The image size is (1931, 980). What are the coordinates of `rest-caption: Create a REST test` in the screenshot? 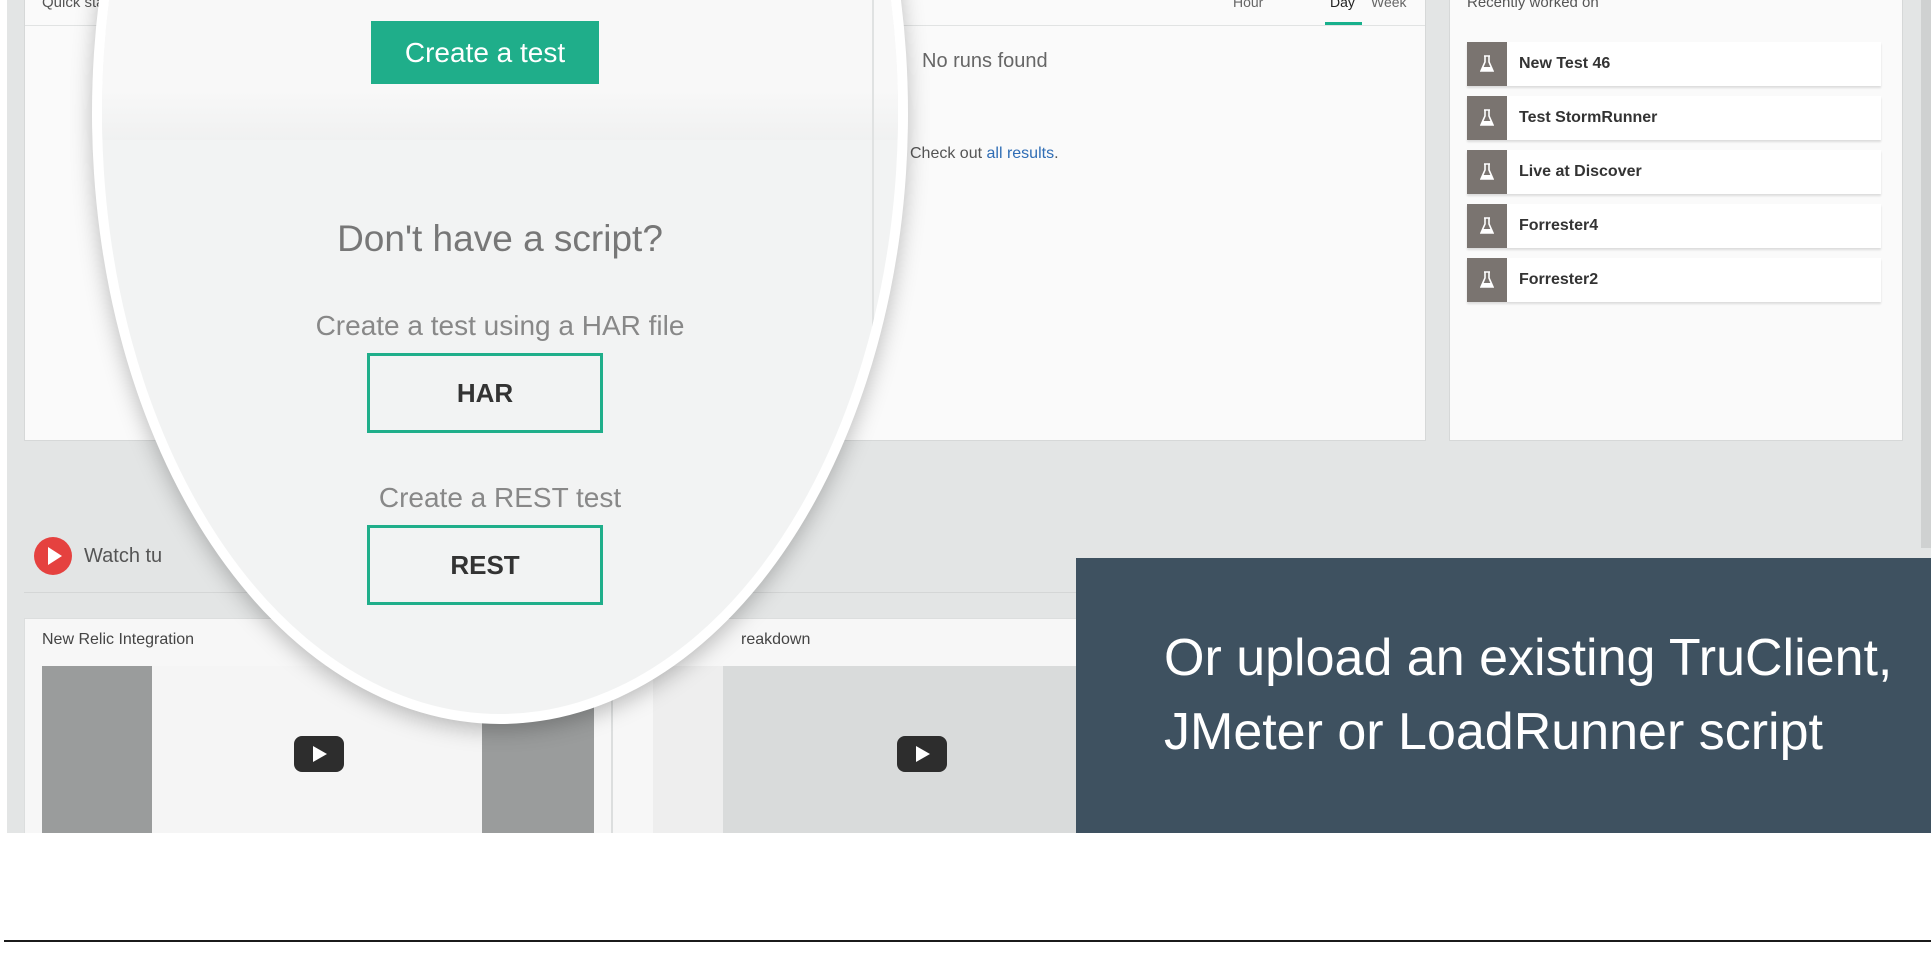 It's located at (500, 497).